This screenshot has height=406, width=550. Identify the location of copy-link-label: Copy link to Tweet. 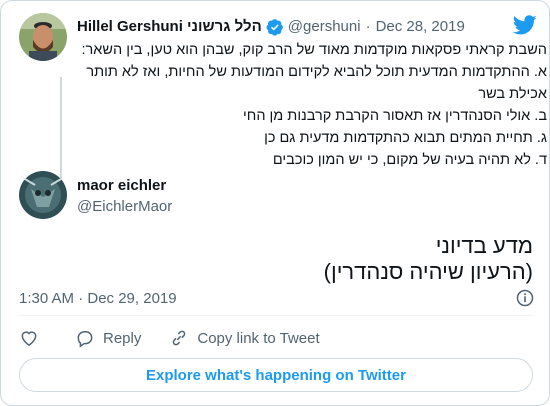
(258, 338).